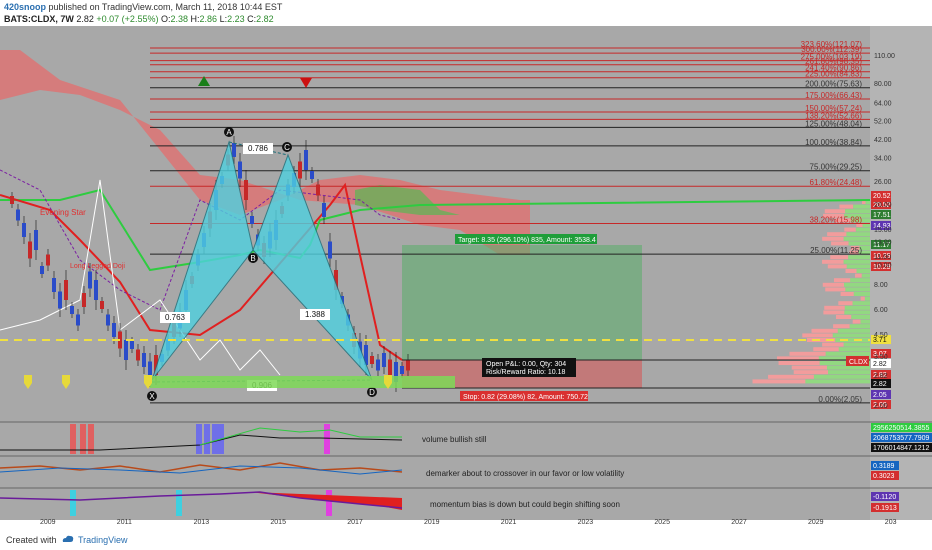 This screenshot has height=550, width=932. Describe the element at coordinates (833, 95) in the screenshot. I see `fib-label: 175.00%(66.43)` at that location.